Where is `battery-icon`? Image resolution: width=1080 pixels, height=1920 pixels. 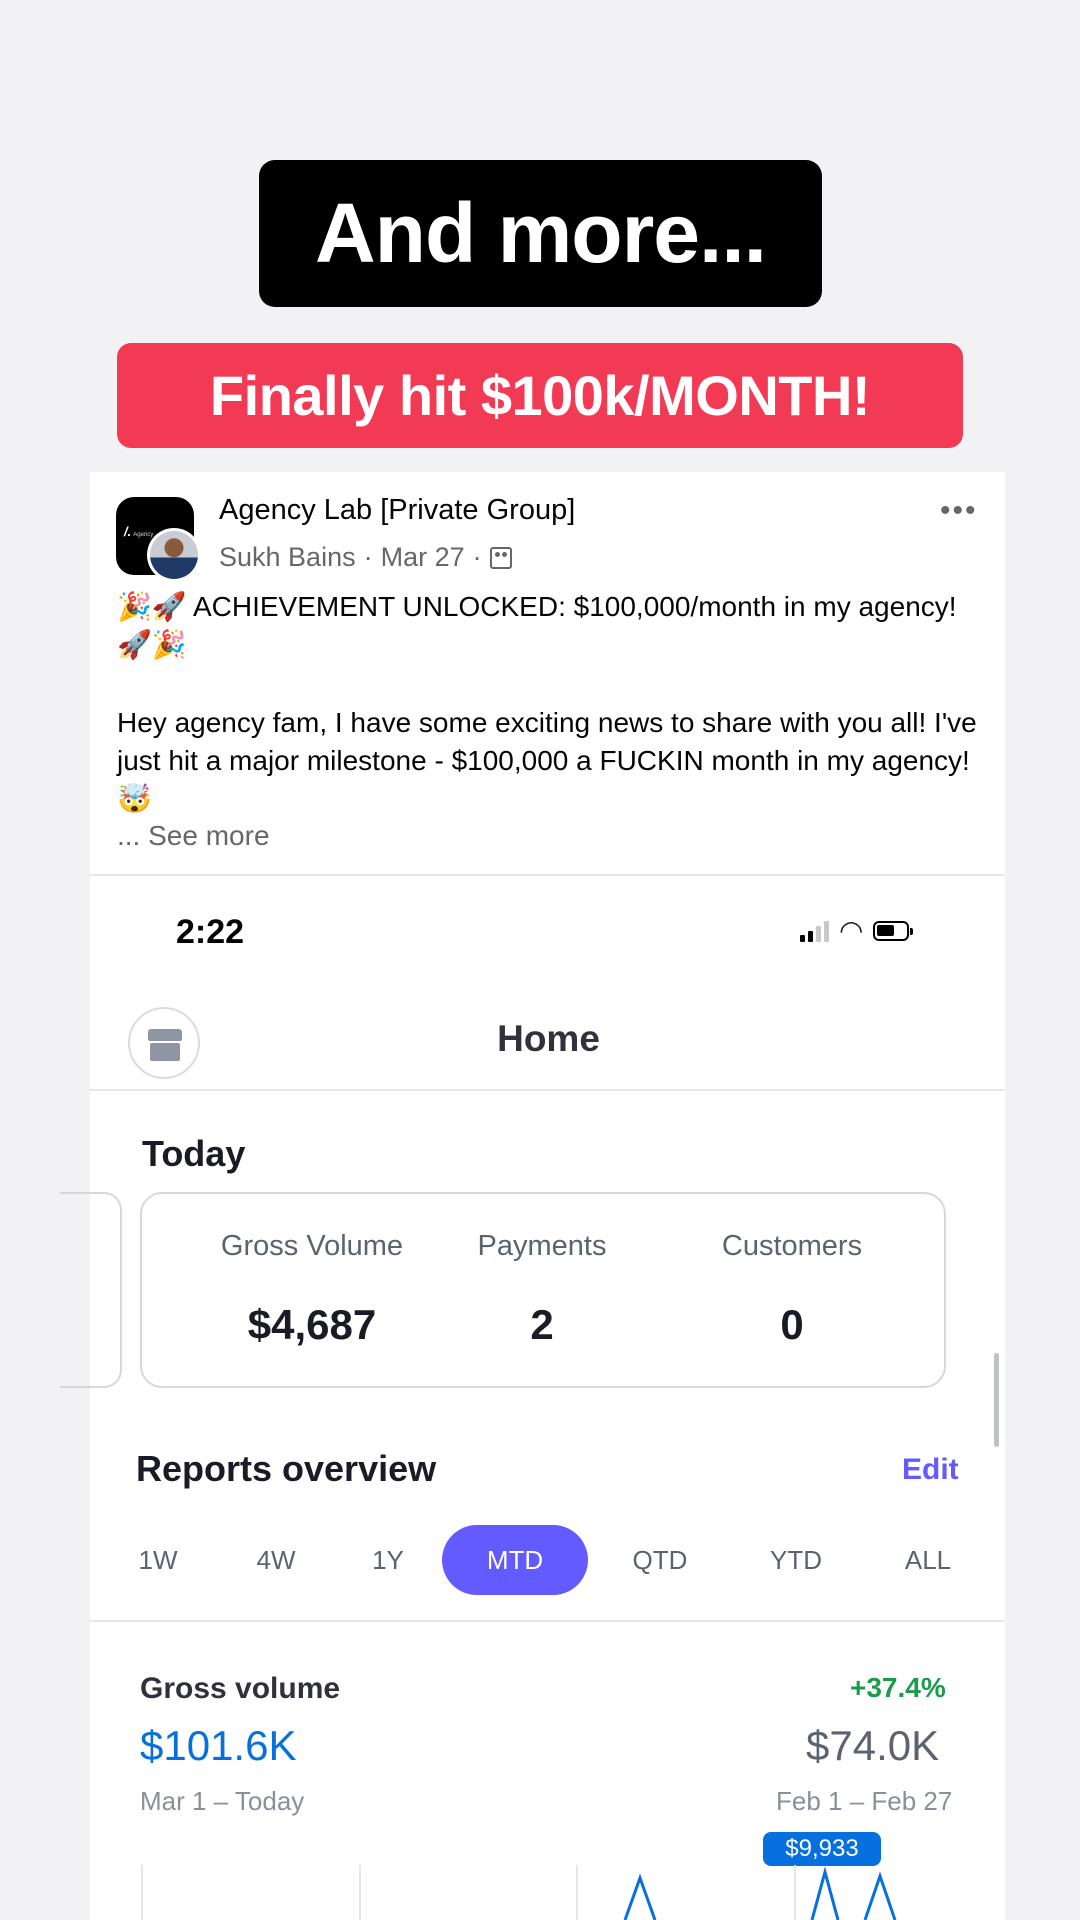
battery-icon is located at coordinates (893, 931).